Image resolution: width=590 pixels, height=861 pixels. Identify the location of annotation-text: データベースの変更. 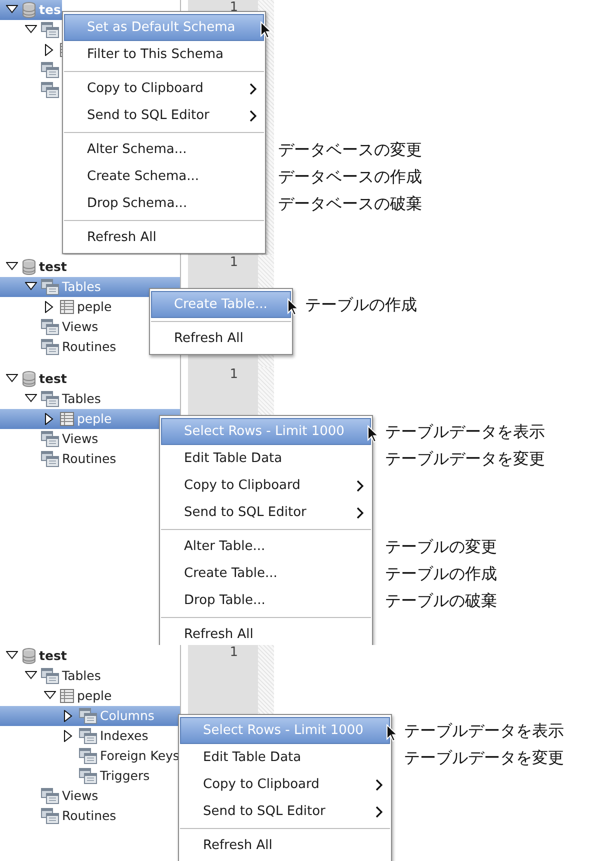
(350, 149).